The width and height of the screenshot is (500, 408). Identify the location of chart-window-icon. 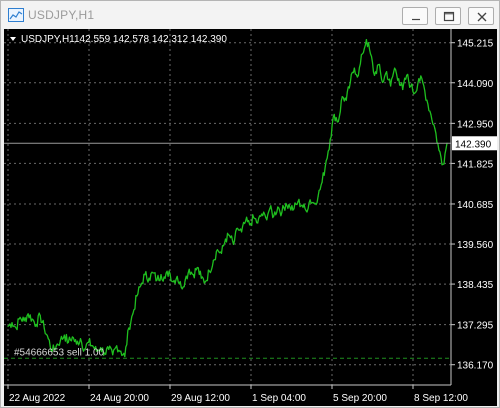
(16, 15).